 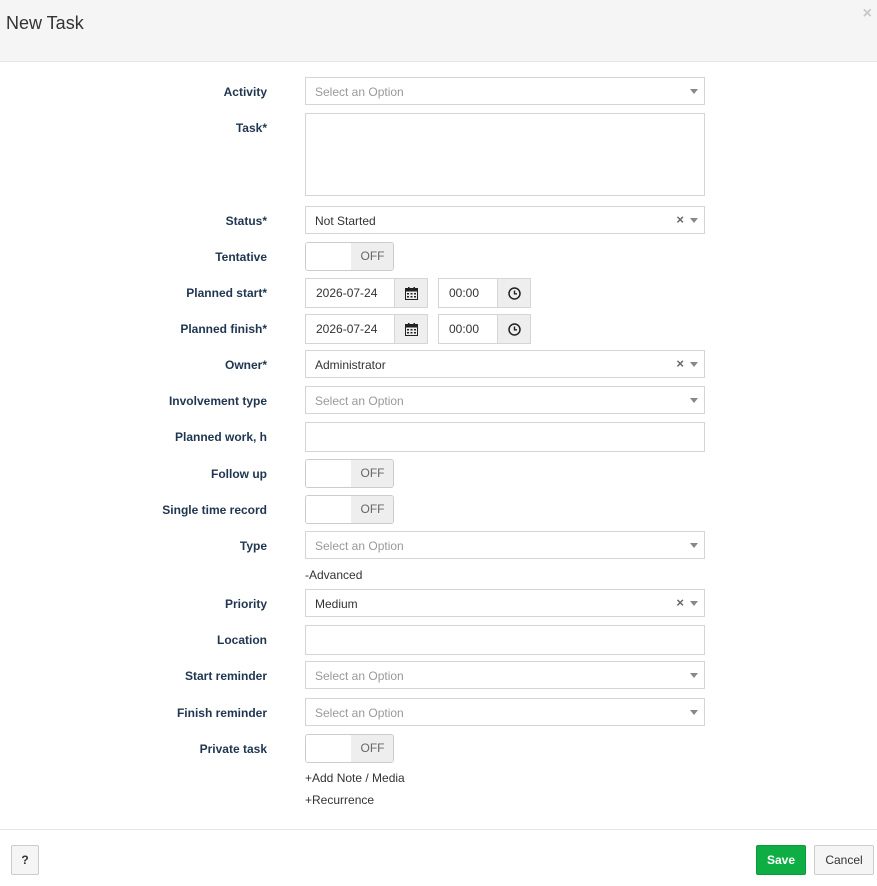 I want to click on planned-finish-date-input, so click(x=350, y=329).